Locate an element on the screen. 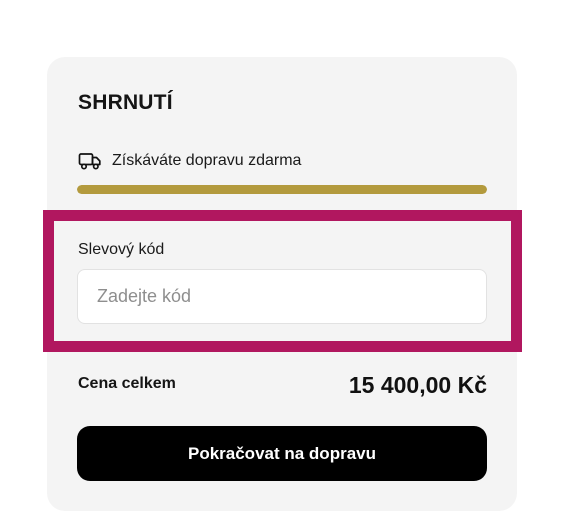  total-price-value: 15 400,00 Kč is located at coordinates (417, 385).